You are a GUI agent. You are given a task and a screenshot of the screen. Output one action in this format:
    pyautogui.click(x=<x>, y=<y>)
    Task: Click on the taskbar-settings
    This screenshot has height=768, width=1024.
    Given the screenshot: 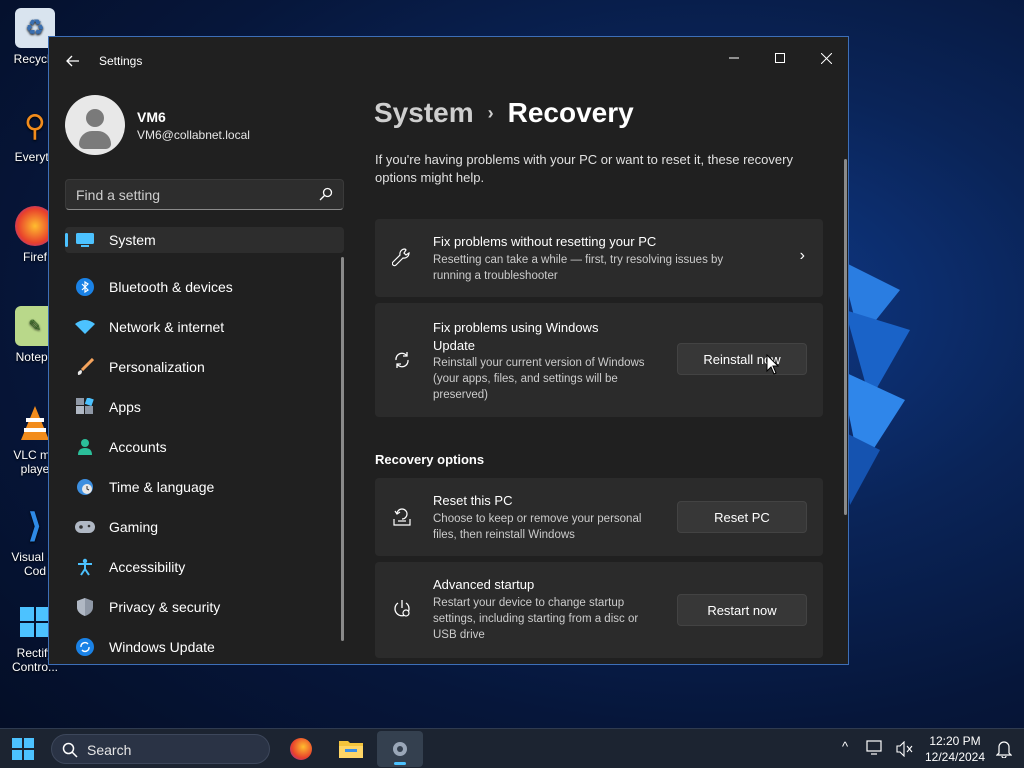 What is the action you would take?
    pyautogui.click(x=400, y=749)
    